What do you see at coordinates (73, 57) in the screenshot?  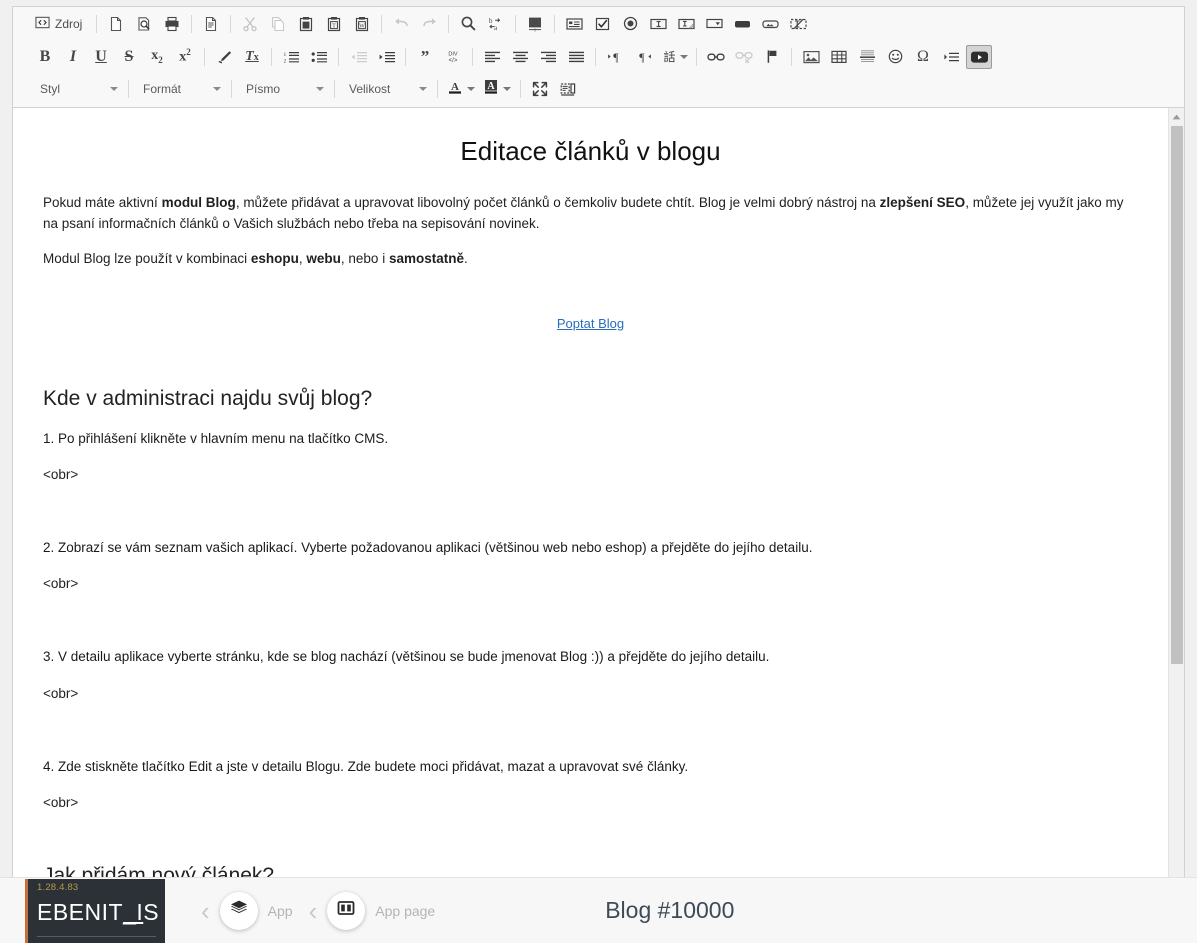 I see `italic-button: I` at bounding box center [73, 57].